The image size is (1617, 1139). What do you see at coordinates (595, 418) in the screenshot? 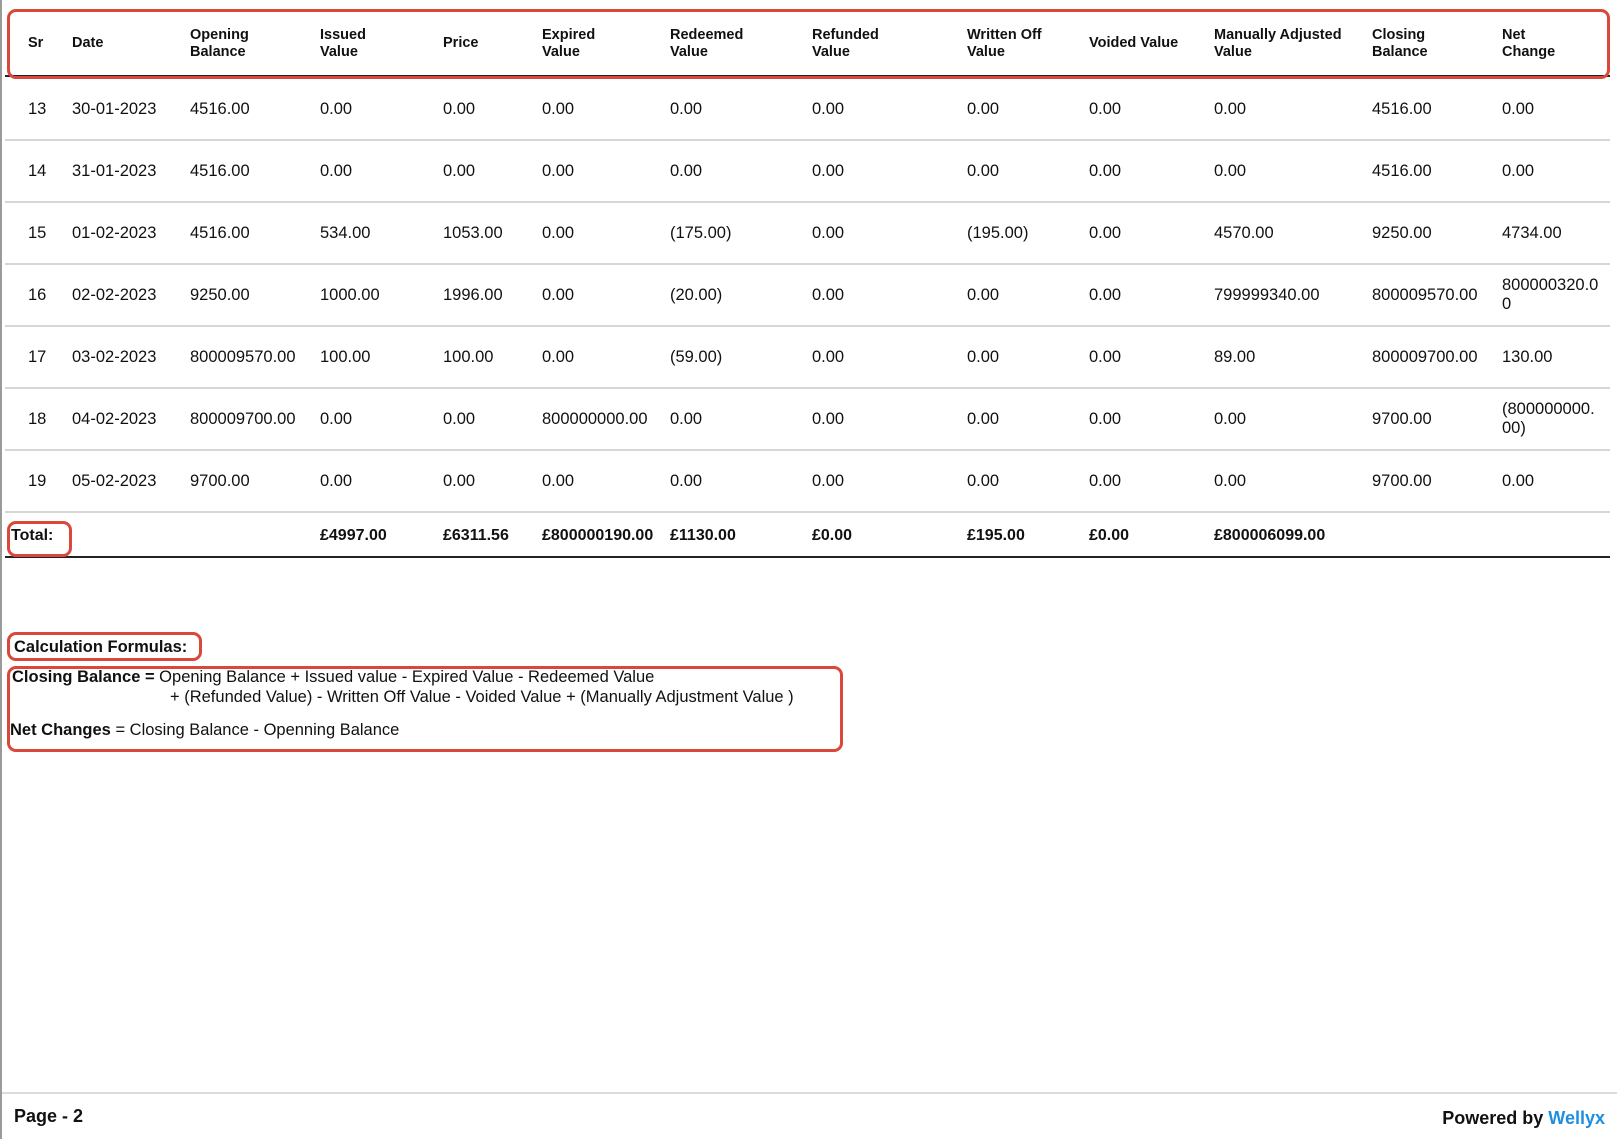
I see `table-cell: 800000000.00` at bounding box center [595, 418].